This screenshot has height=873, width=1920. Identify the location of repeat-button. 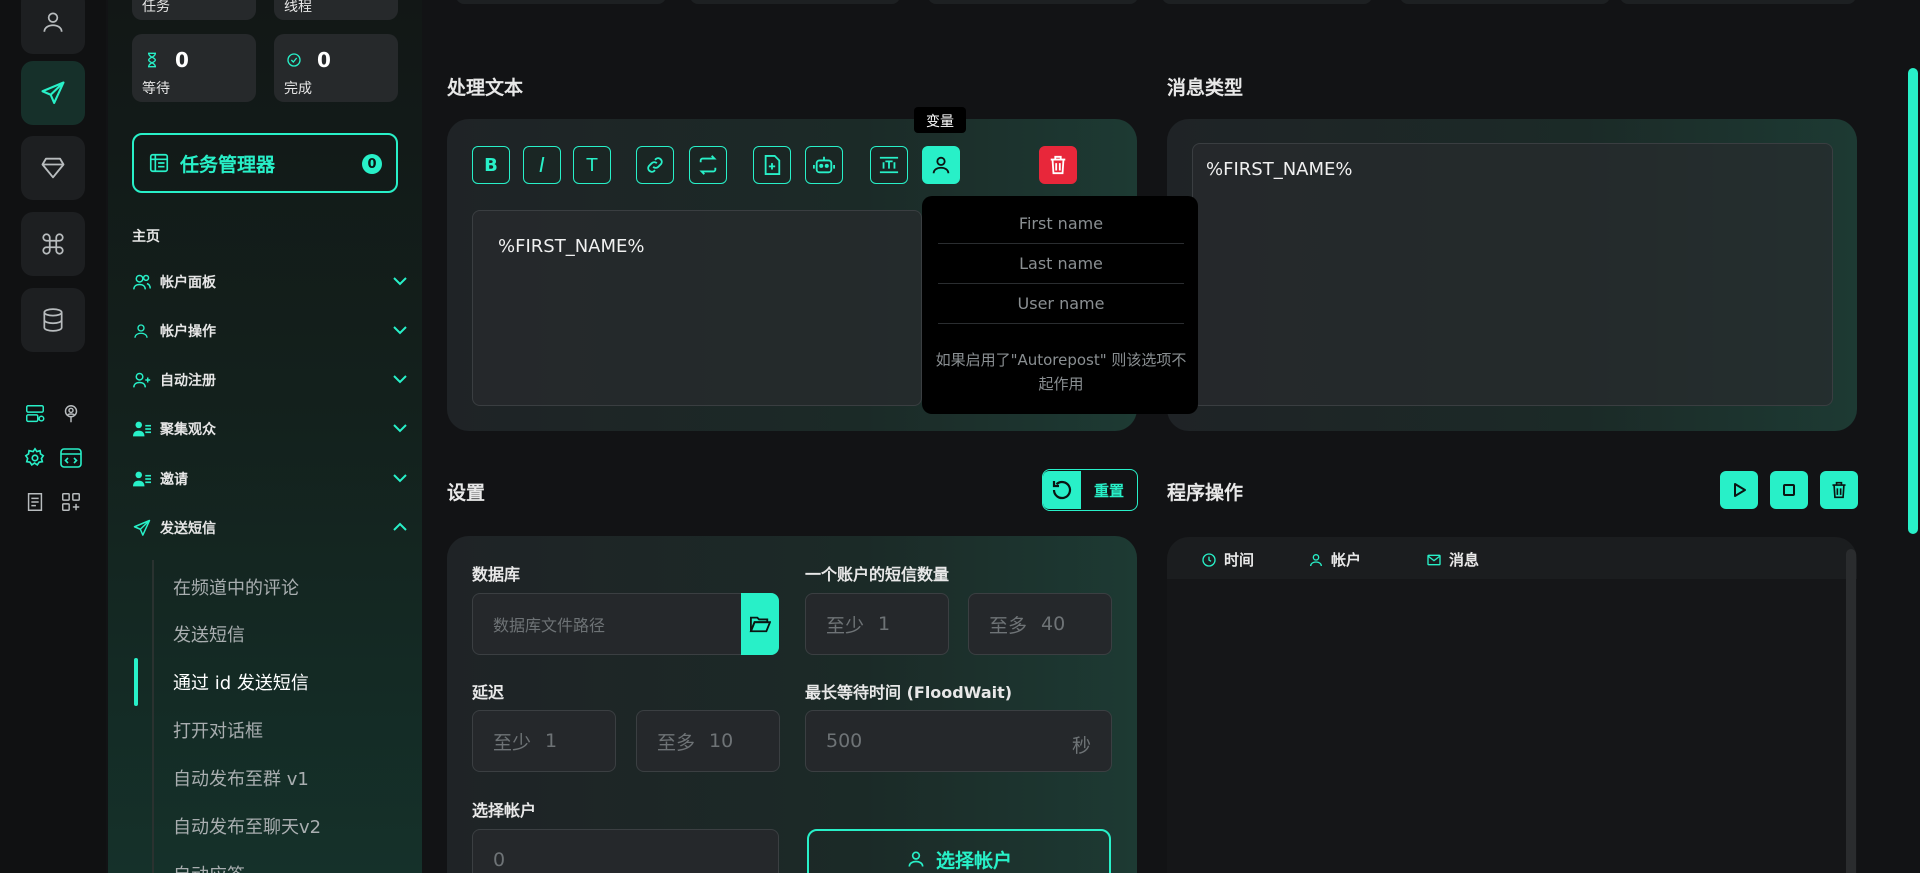
(708, 165).